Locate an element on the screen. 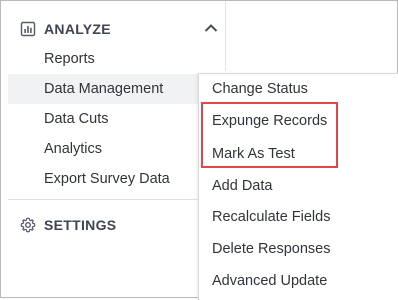 This screenshot has height=300, width=398. menu-item-label: Recalculate Fields is located at coordinates (271, 217).